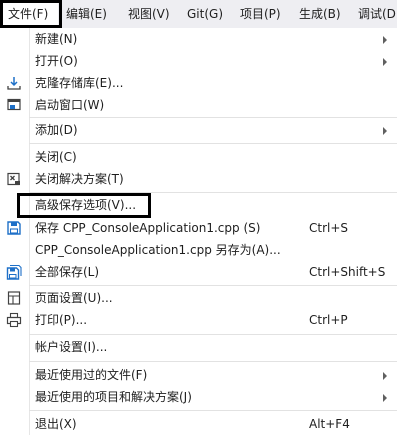 This screenshot has width=397, height=435. Describe the element at coordinates (113, 397) in the screenshot. I see `menu-item-label: 最近使用的项目和解决方案(J)` at that location.